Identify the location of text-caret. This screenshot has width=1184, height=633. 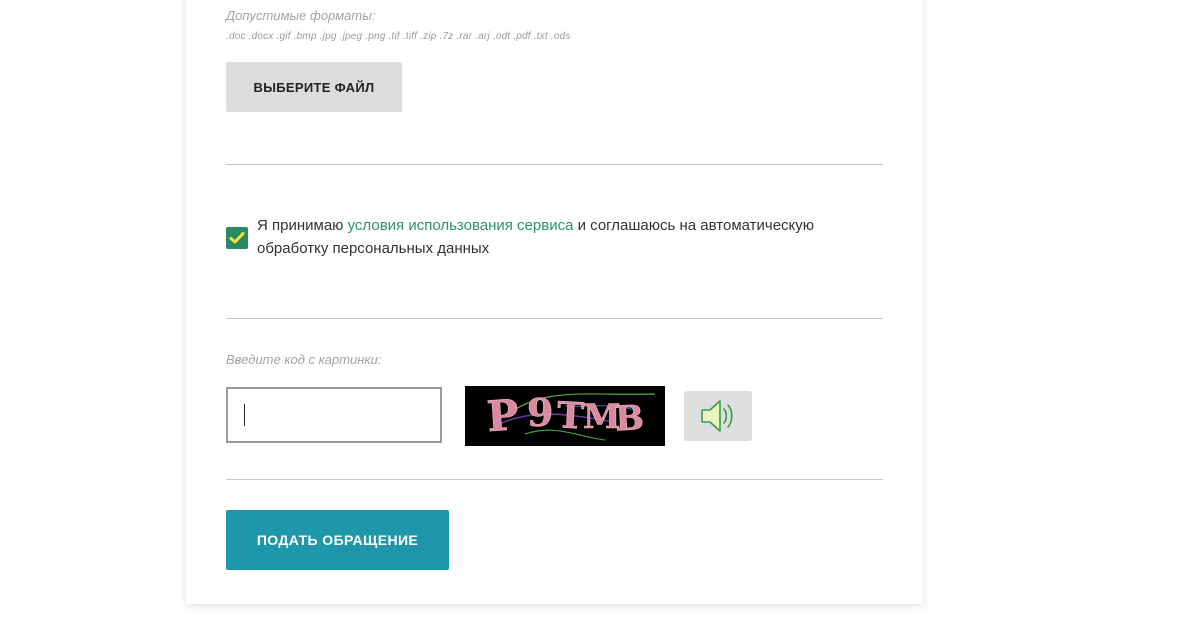
(244, 415).